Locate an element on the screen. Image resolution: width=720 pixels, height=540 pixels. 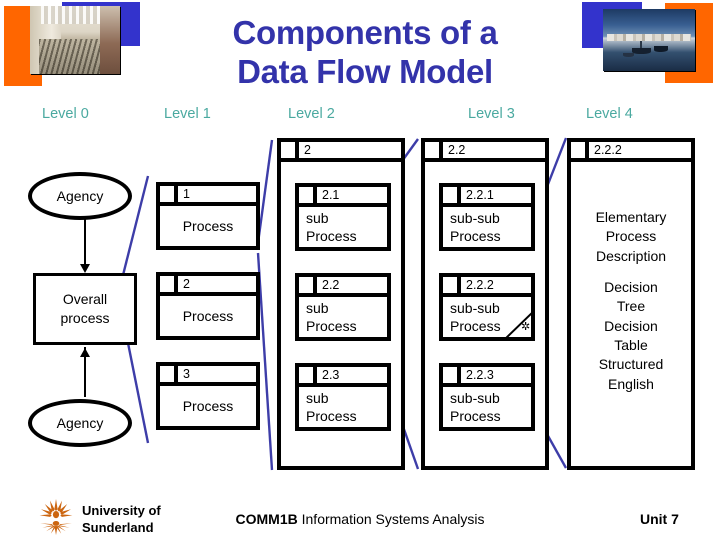
level2-process-2-2: 2.2 sub Process is located at coordinates (343, 307).